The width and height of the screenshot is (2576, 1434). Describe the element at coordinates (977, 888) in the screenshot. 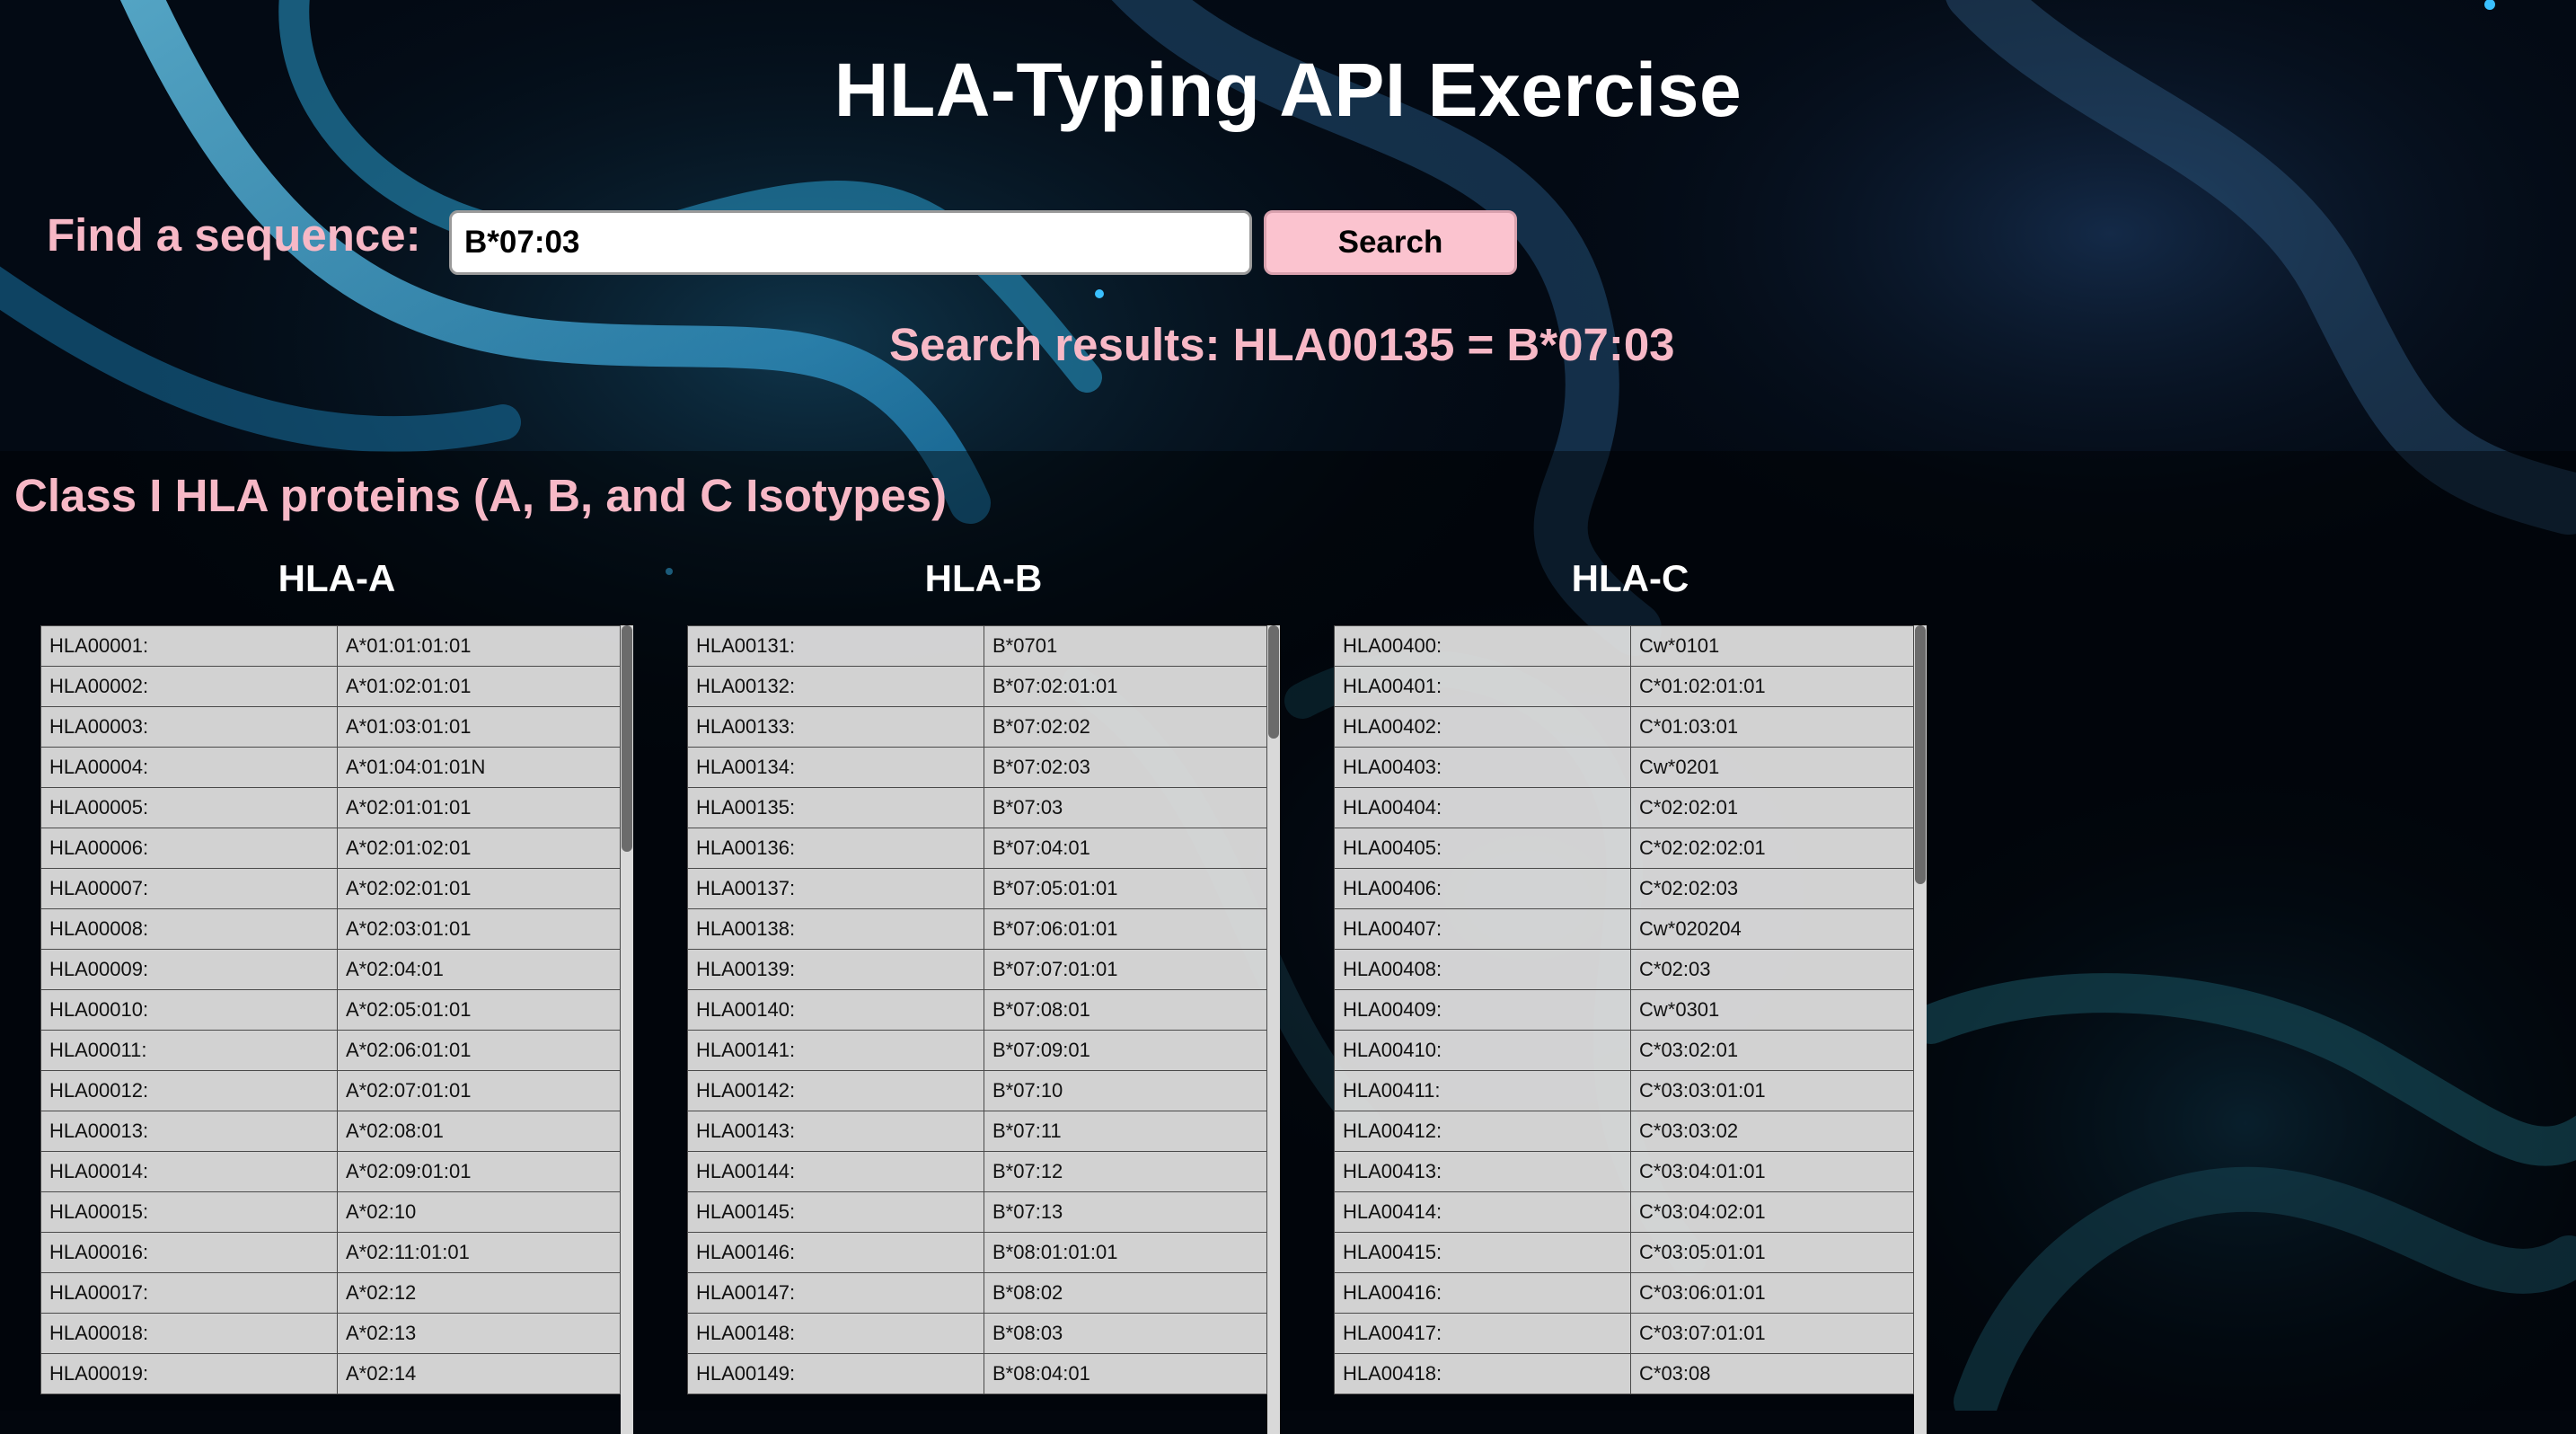

I see `table-row: HLA00137: B*07:05:01:01` at that location.